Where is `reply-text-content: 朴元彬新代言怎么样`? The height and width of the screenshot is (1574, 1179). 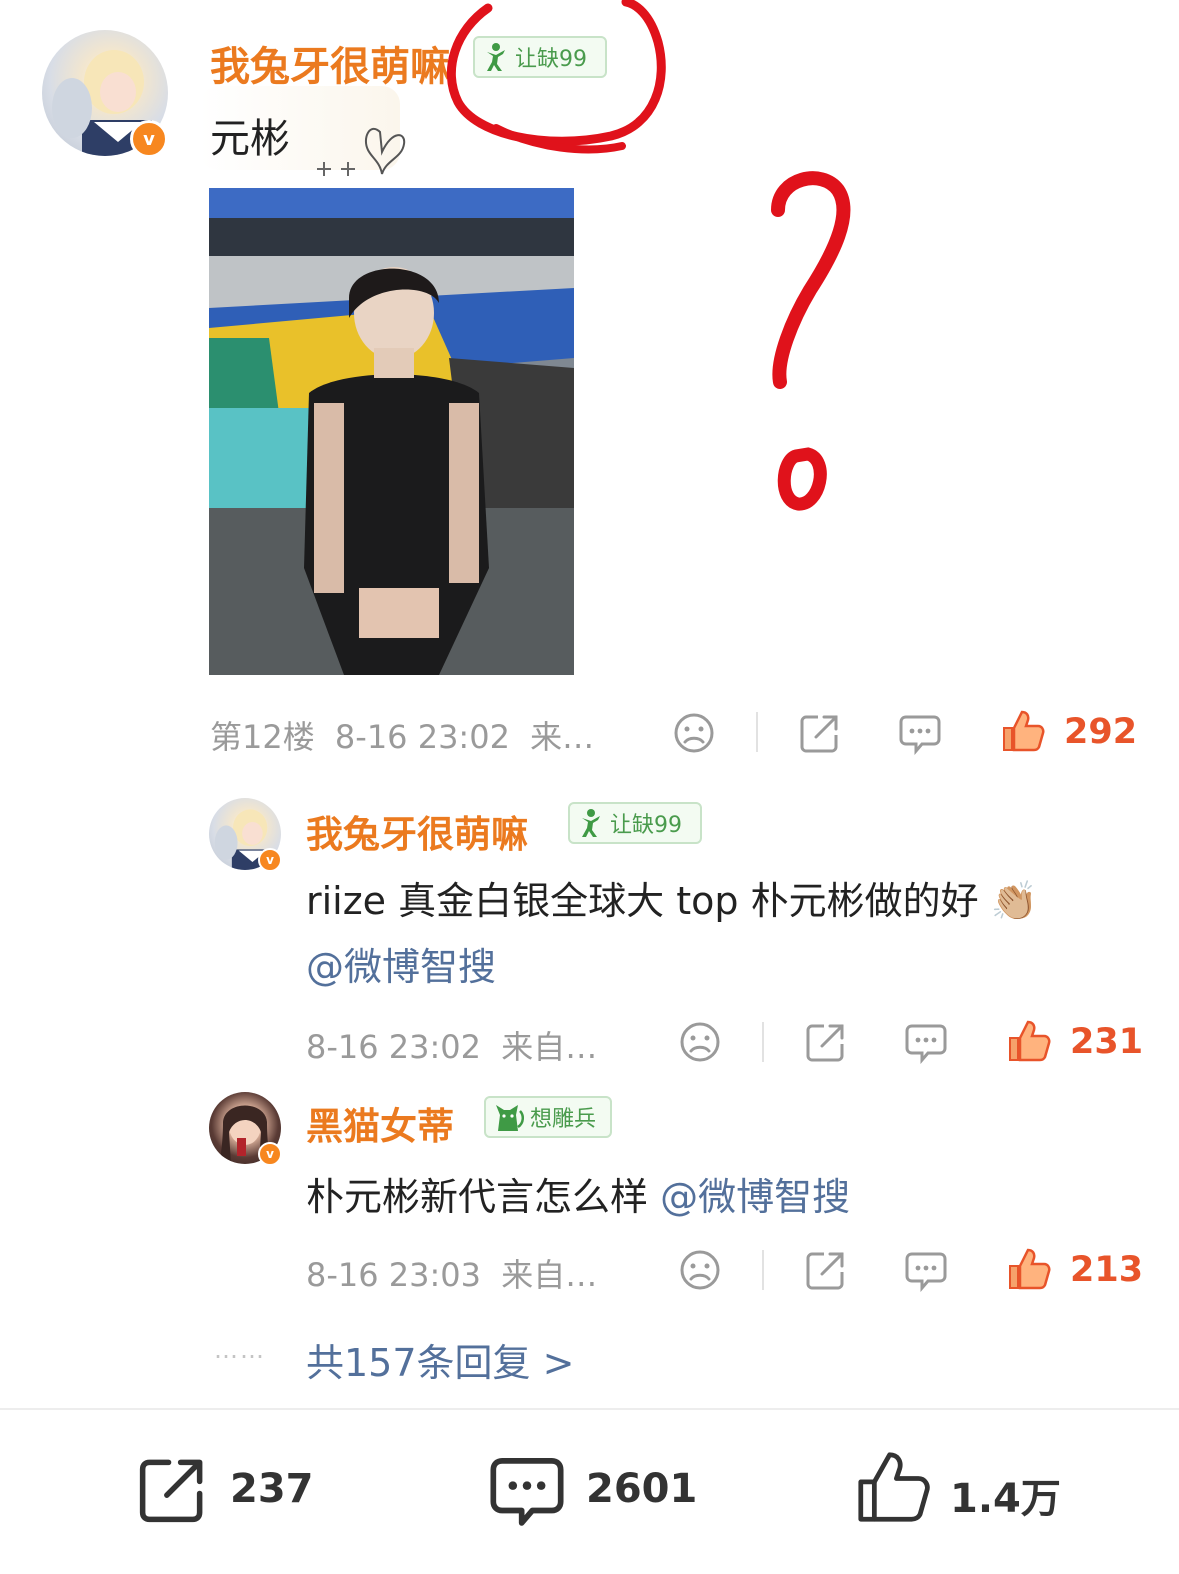
reply-text-content: 朴元彬新代言怎么样 is located at coordinates (477, 1197).